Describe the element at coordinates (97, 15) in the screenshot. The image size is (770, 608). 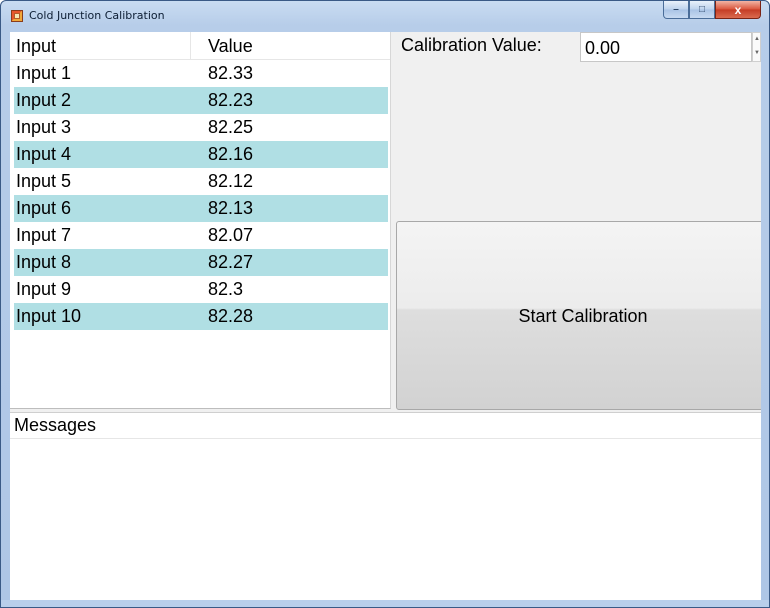
I see `window-title: Cold Junction Calibration` at that location.